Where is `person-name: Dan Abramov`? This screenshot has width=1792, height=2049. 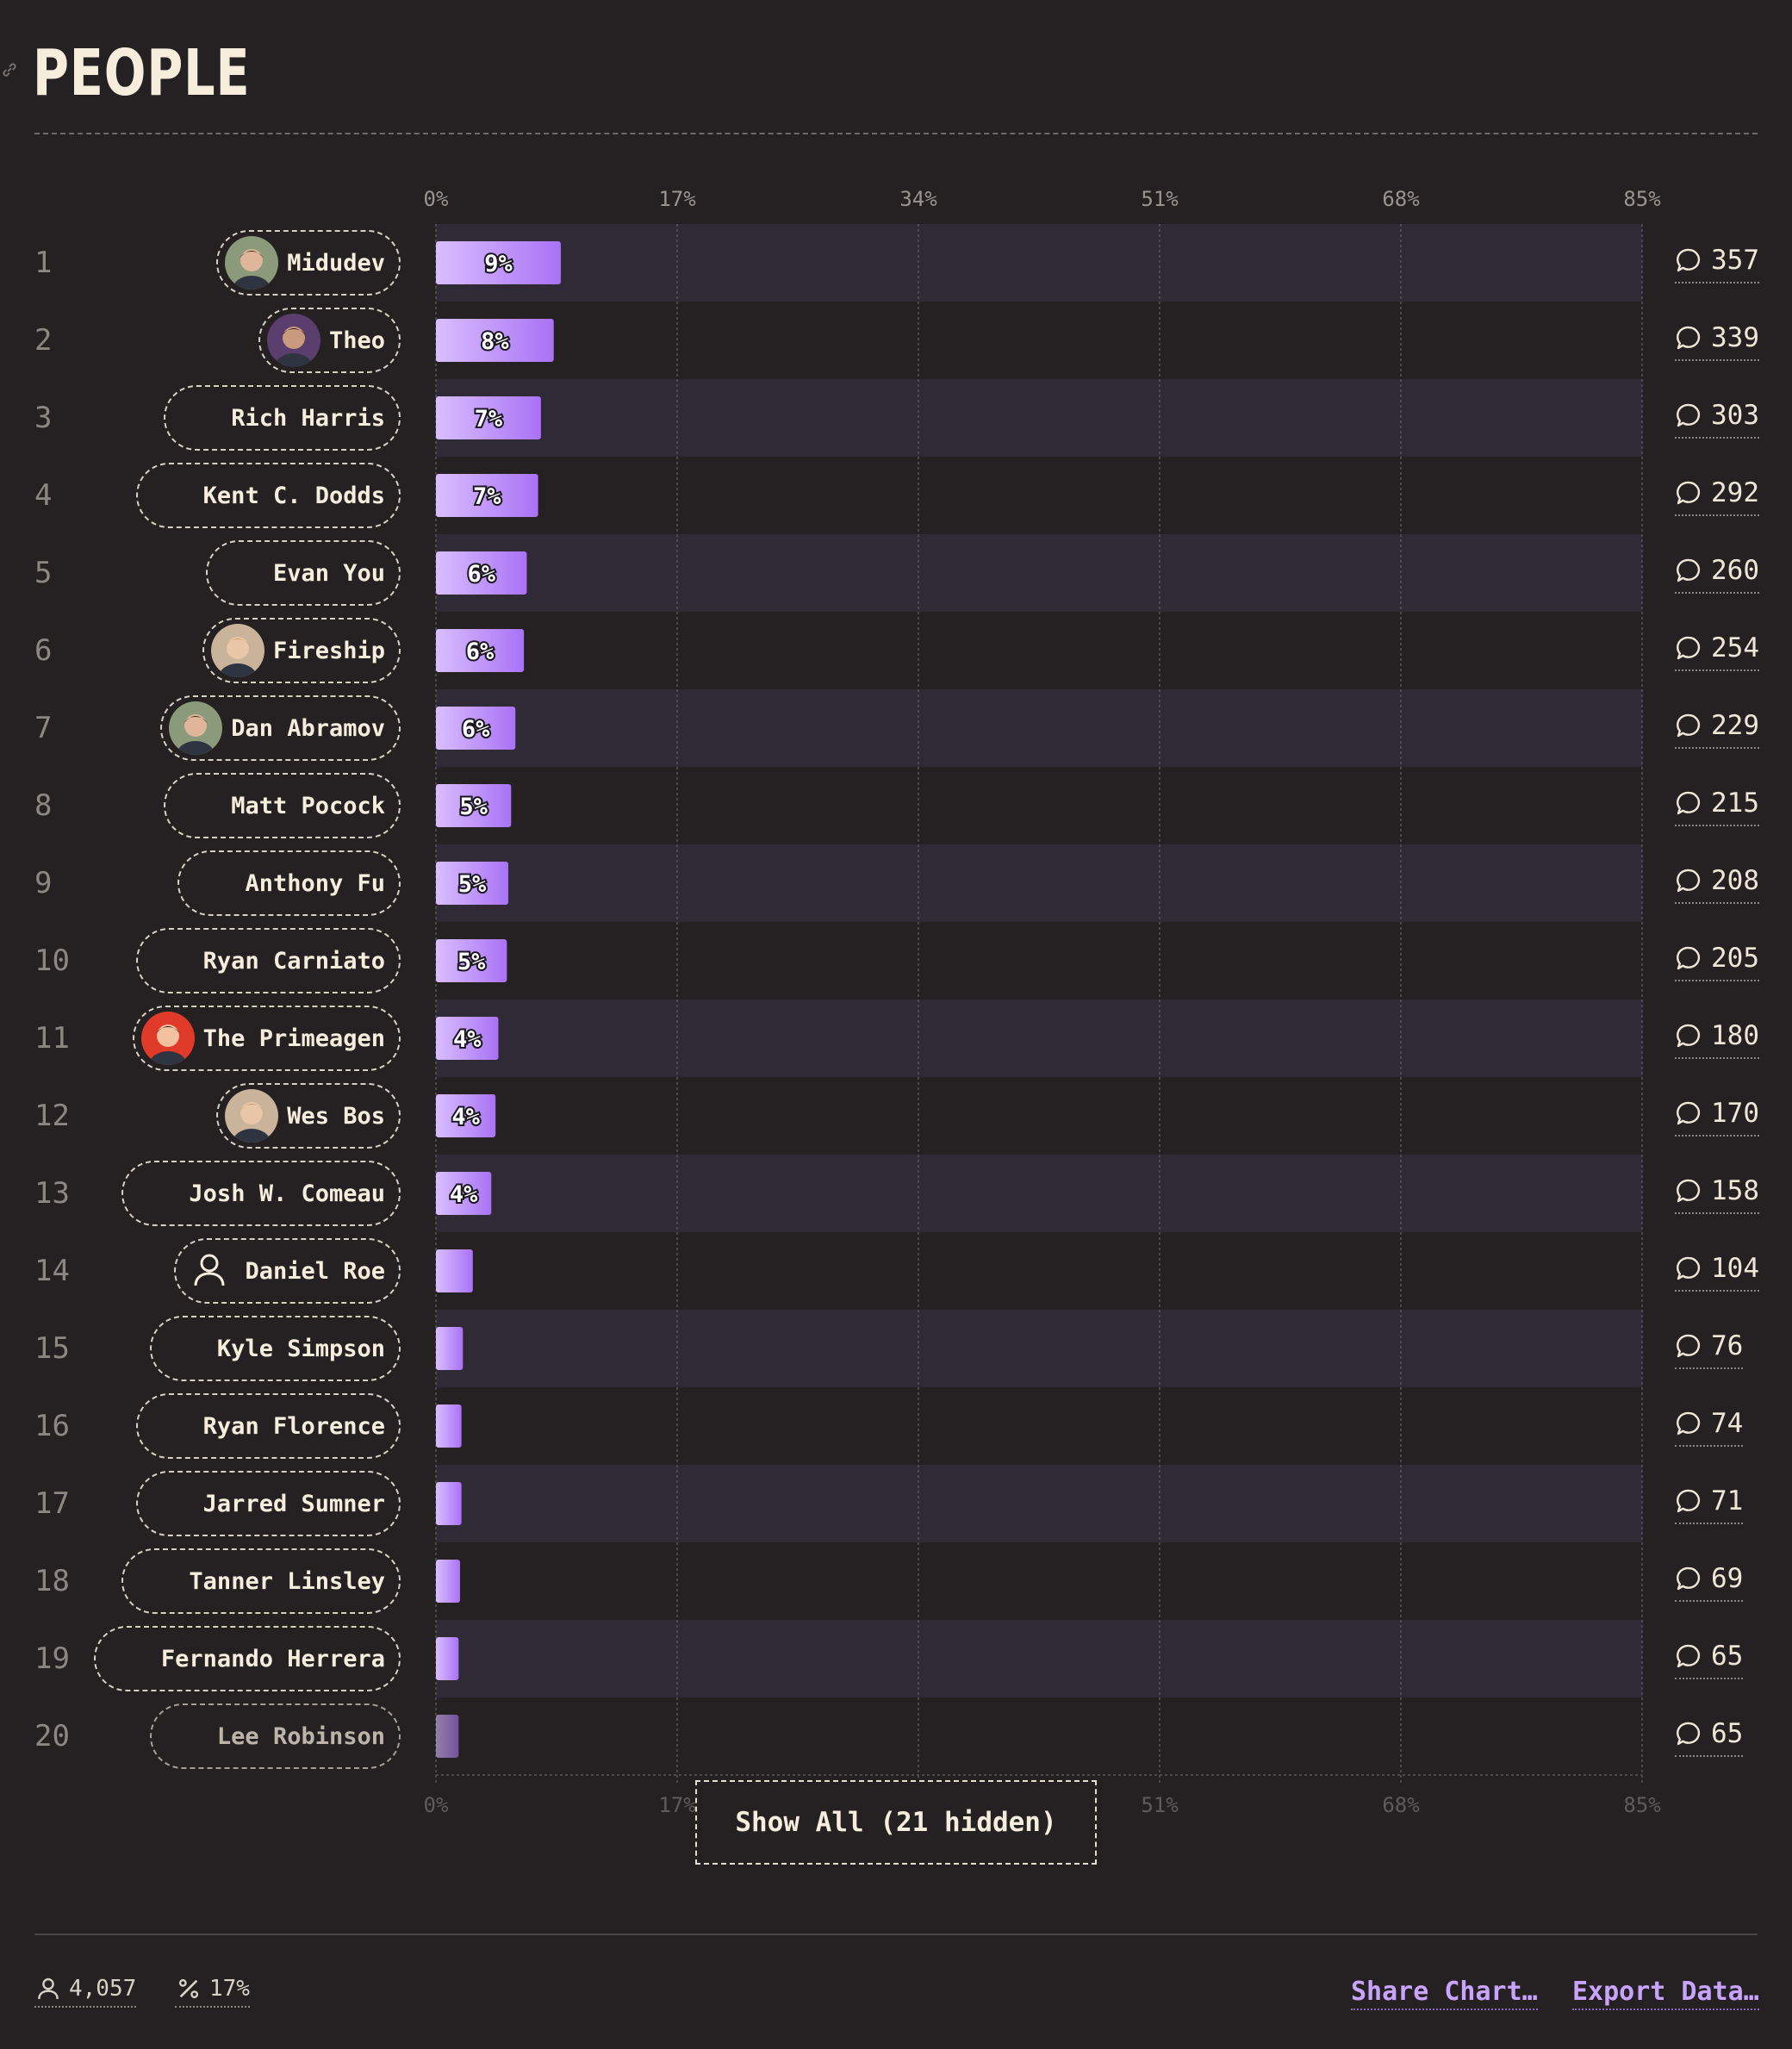
person-name: Dan Abramov is located at coordinates (308, 728).